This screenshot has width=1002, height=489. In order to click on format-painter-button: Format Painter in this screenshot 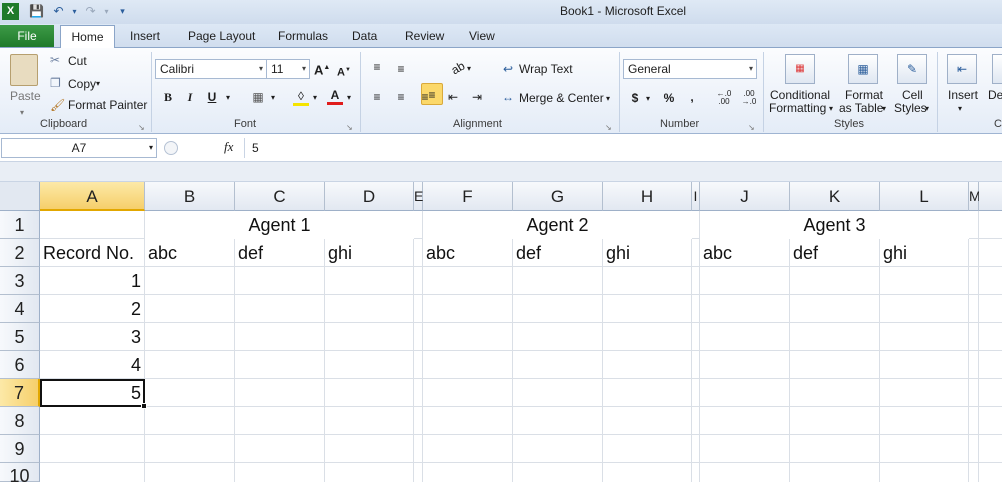, I will do `click(107, 105)`.